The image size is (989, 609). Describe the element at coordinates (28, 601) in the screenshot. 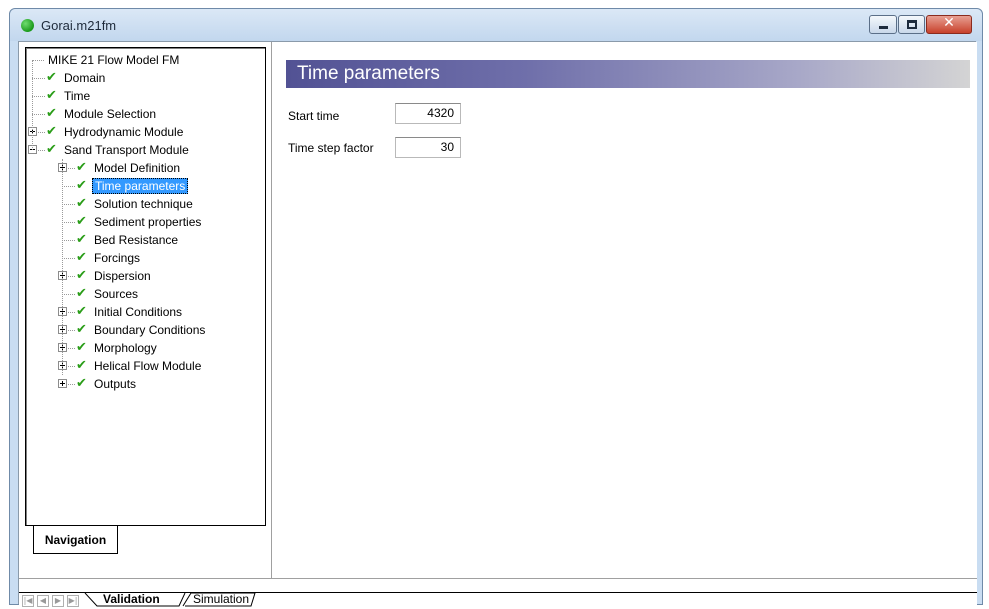

I see `first-tab-arrow-icon: |◀` at that location.